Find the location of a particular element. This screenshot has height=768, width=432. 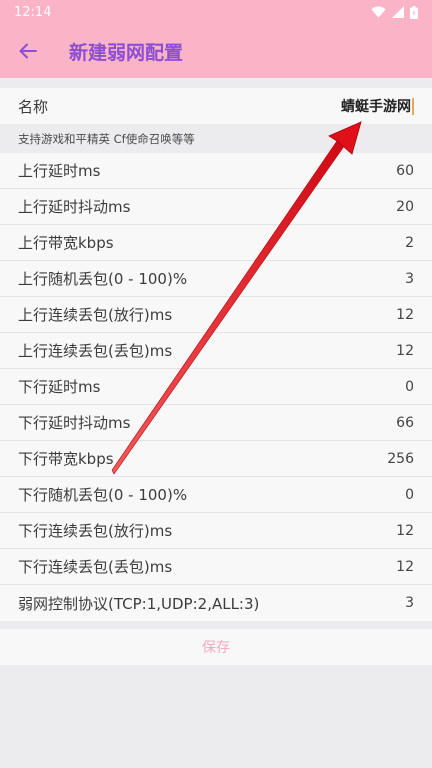

setting-row: 弱网控制协议(TCP:1,UDP:2,ALL:3) 3 is located at coordinates (216, 603).